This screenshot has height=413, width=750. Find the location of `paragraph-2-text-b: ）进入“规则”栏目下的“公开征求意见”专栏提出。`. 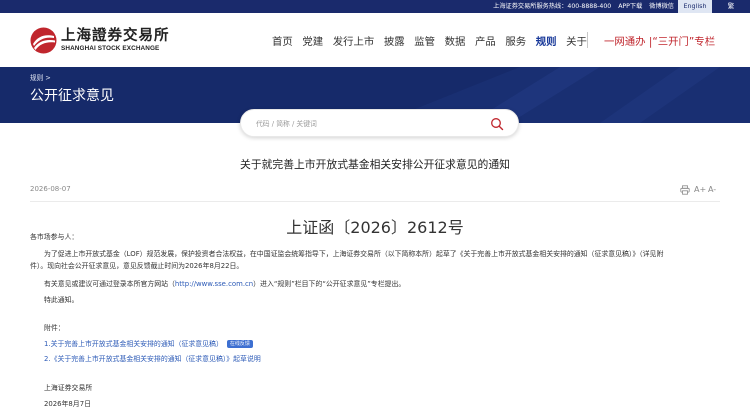

paragraph-2-text-b: ）进入“规则”栏目下的“公开征求意见”专栏提出。 is located at coordinates (329, 284).